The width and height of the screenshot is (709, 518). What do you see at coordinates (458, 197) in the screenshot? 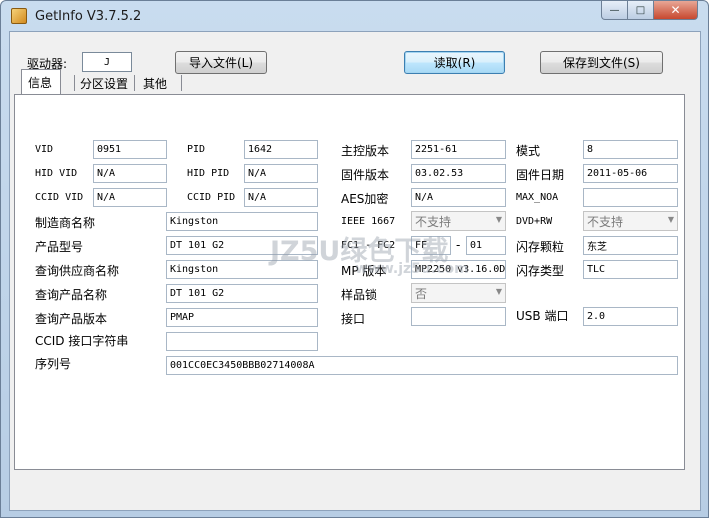
I see `aes-encryption-field: N/A` at bounding box center [458, 197].